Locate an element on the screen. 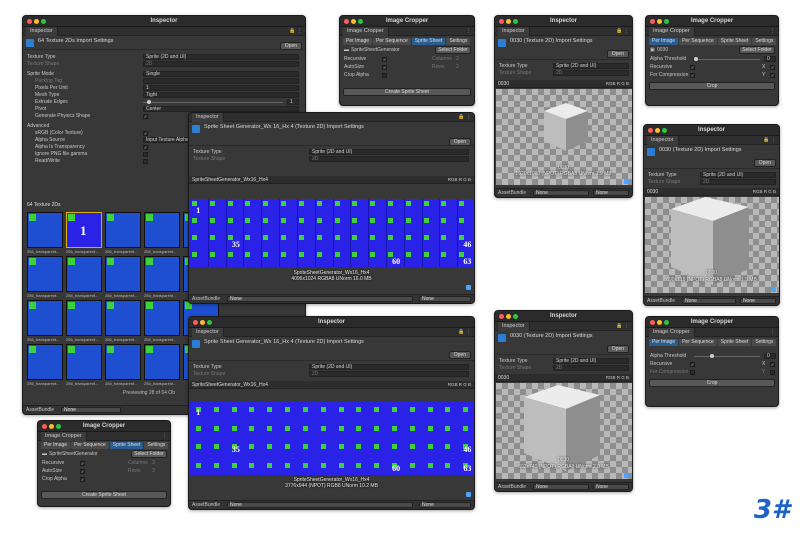 This screenshot has width=800, height=533. for-compression-checkbox: ✓ is located at coordinates (692, 75).